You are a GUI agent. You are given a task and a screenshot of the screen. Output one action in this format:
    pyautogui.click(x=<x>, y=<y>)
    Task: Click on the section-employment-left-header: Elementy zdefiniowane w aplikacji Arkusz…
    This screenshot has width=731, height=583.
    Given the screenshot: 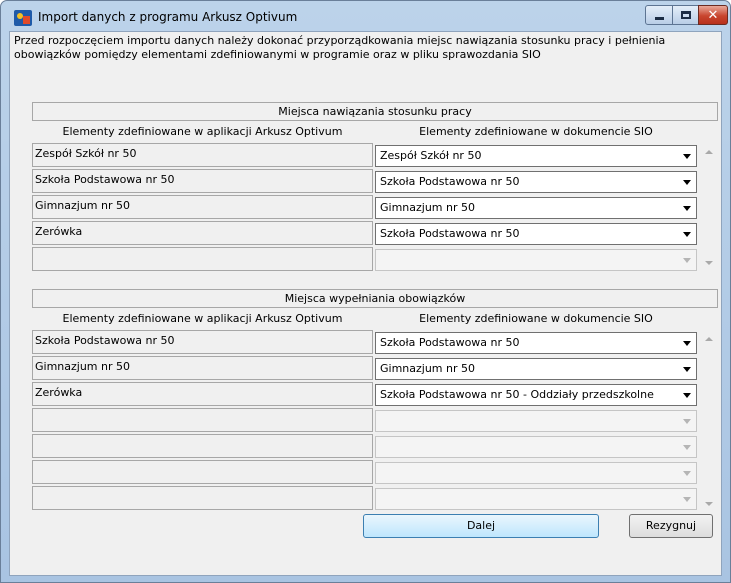 What is the action you would take?
    pyautogui.click(x=202, y=131)
    